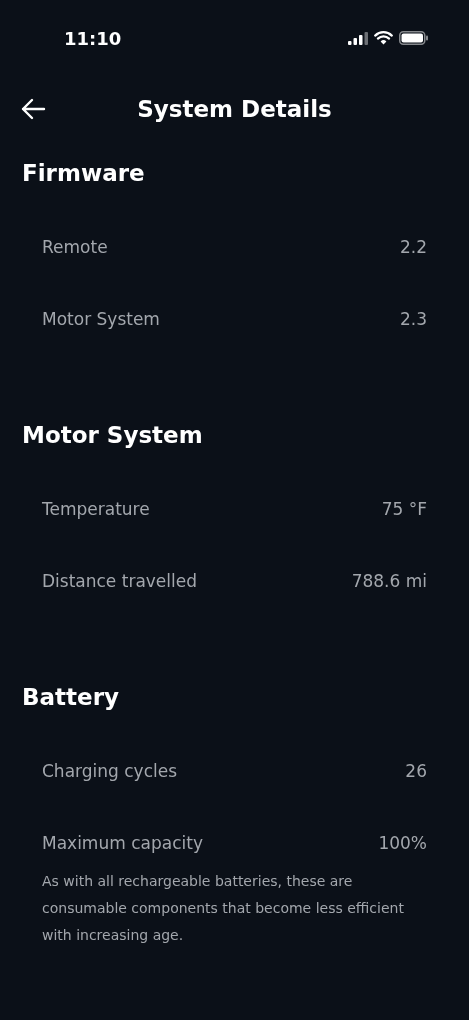 This screenshot has width=469, height=1020. I want to click on battery-icon, so click(414, 38).